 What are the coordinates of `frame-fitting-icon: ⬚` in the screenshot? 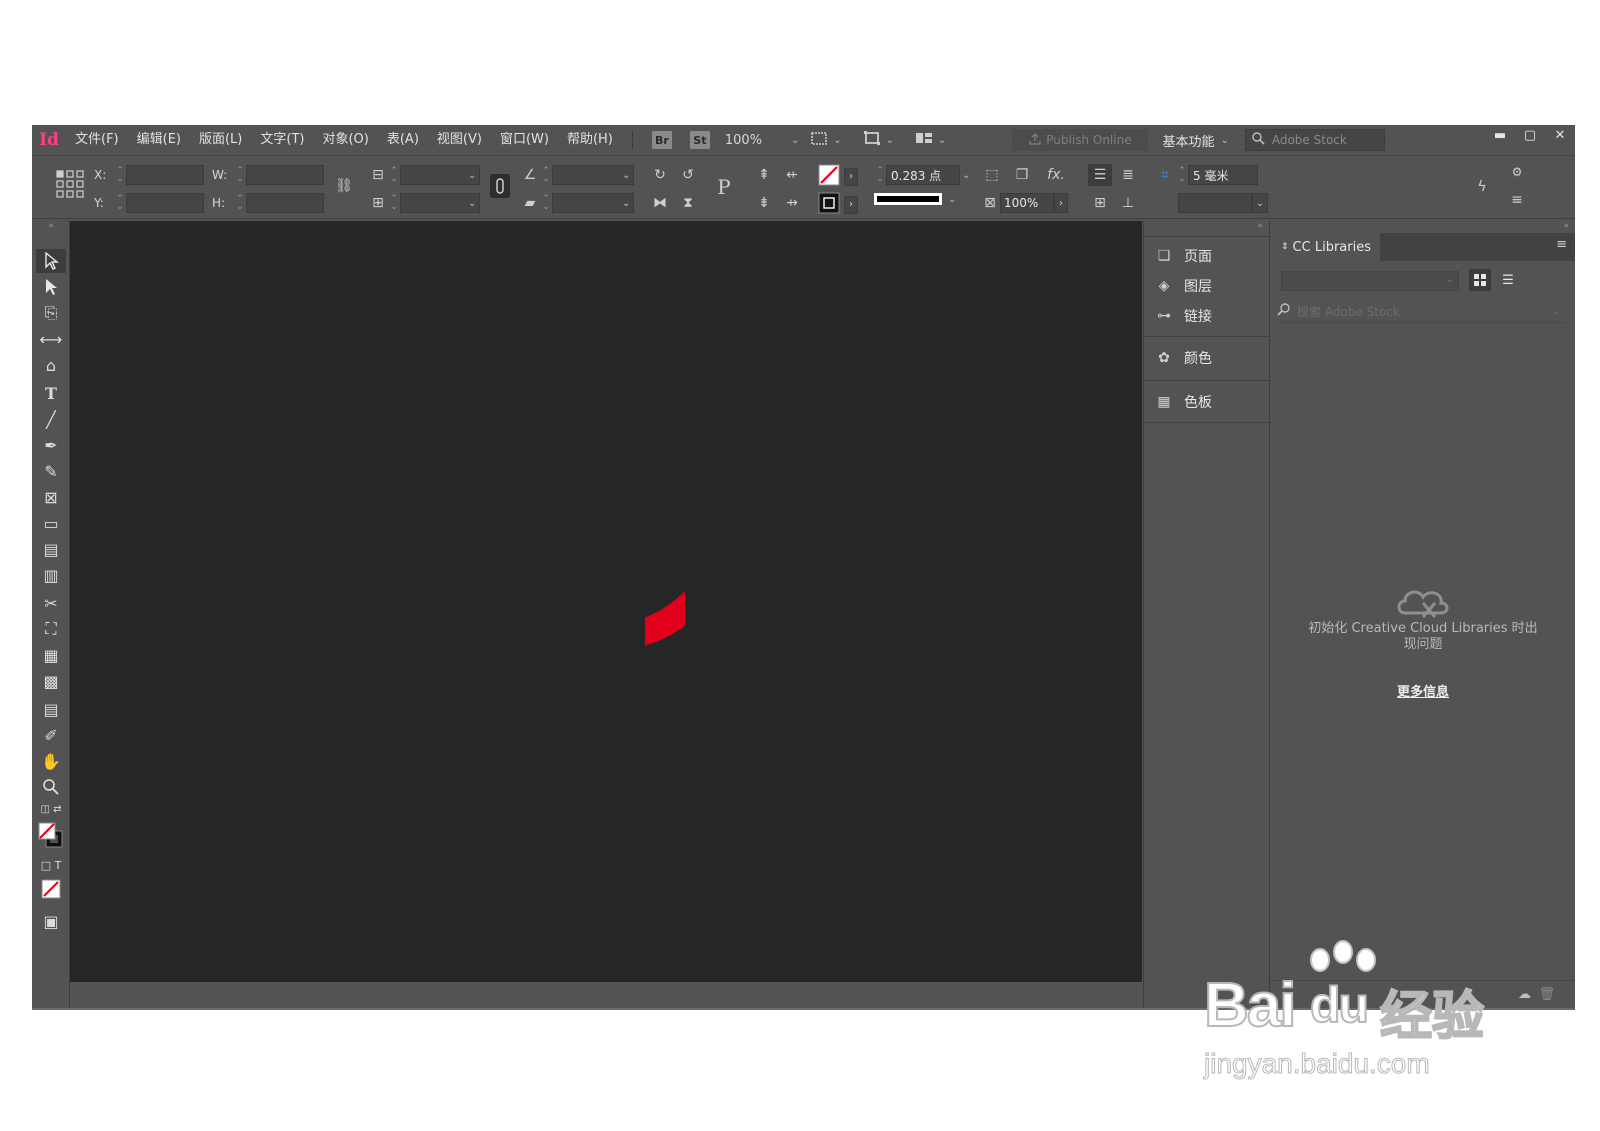 It's located at (992, 175).